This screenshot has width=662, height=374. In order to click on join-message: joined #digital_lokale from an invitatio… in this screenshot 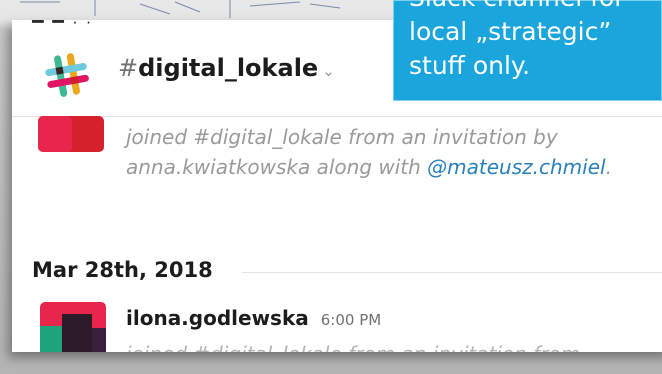, I will do `click(394, 152)`.